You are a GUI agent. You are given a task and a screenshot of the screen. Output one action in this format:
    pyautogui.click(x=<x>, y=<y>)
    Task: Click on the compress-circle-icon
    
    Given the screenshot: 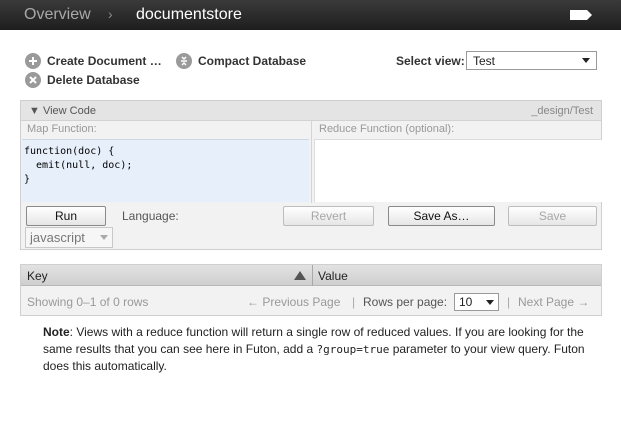 What is the action you would take?
    pyautogui.click(x=184, y=61)
    